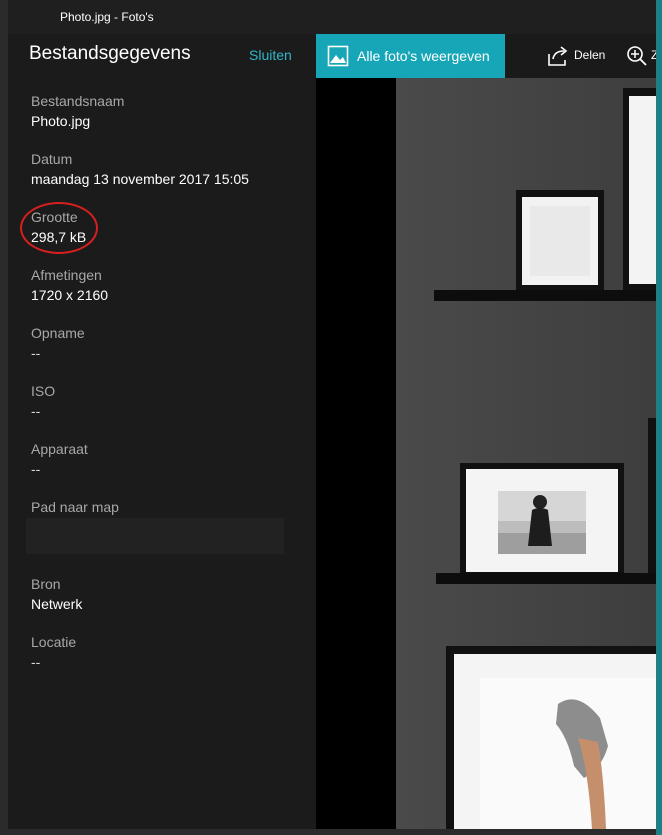 Image resolution: width=662 pixels, height=835 pixels. I want to click on zoom-button: Z, so click(640, 56).